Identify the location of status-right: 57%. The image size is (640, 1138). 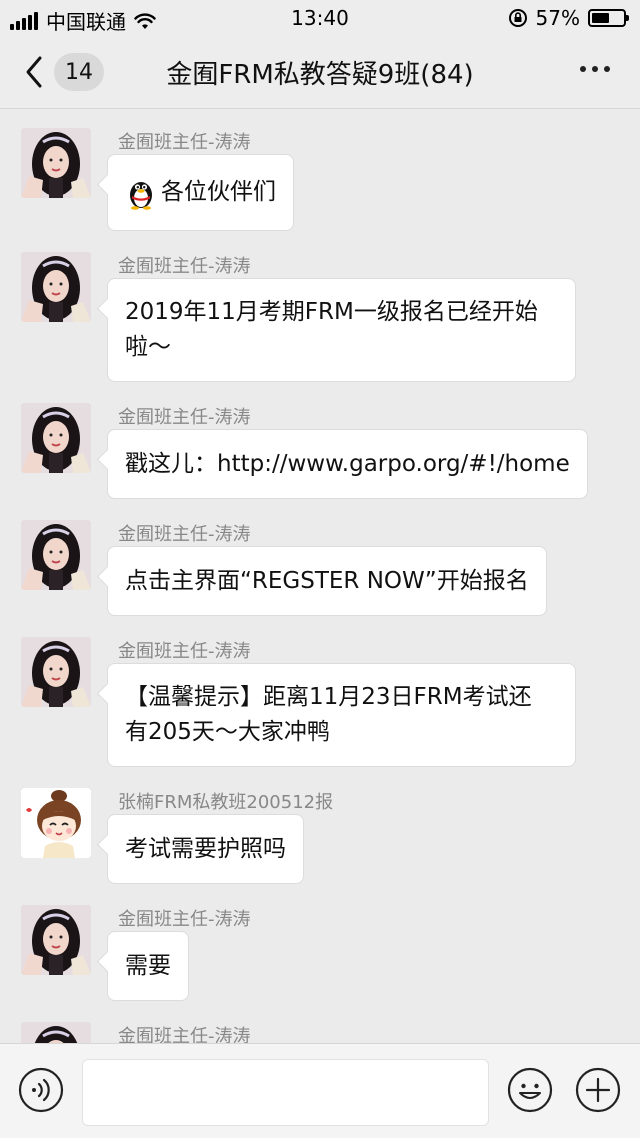
(568, 18).